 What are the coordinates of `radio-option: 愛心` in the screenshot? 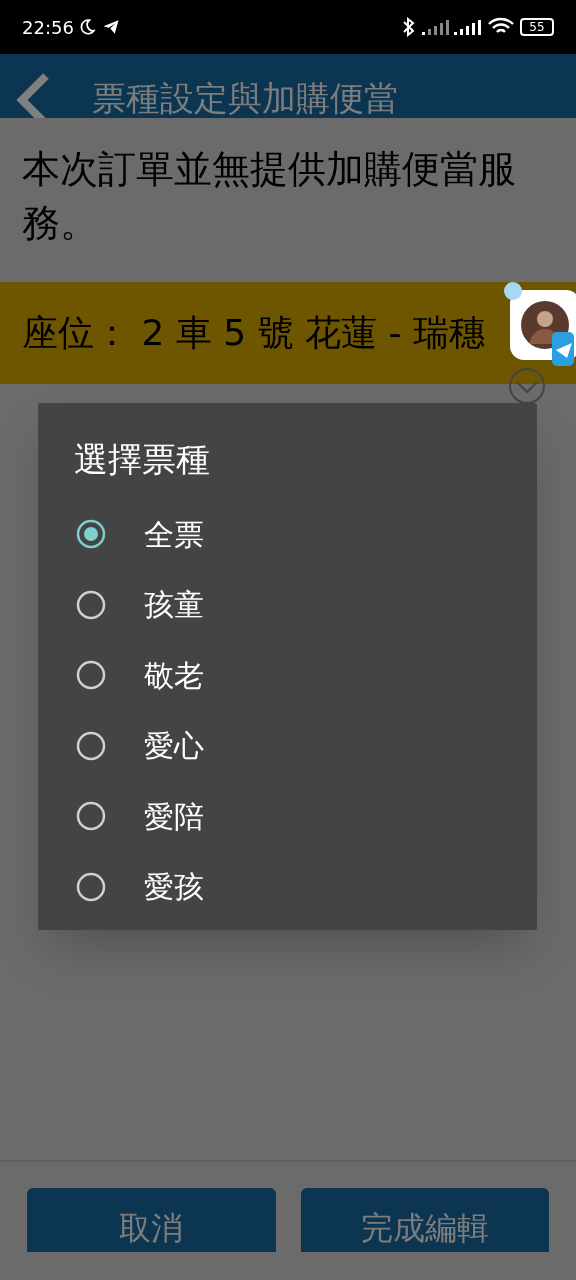 It's located at (287, 745).